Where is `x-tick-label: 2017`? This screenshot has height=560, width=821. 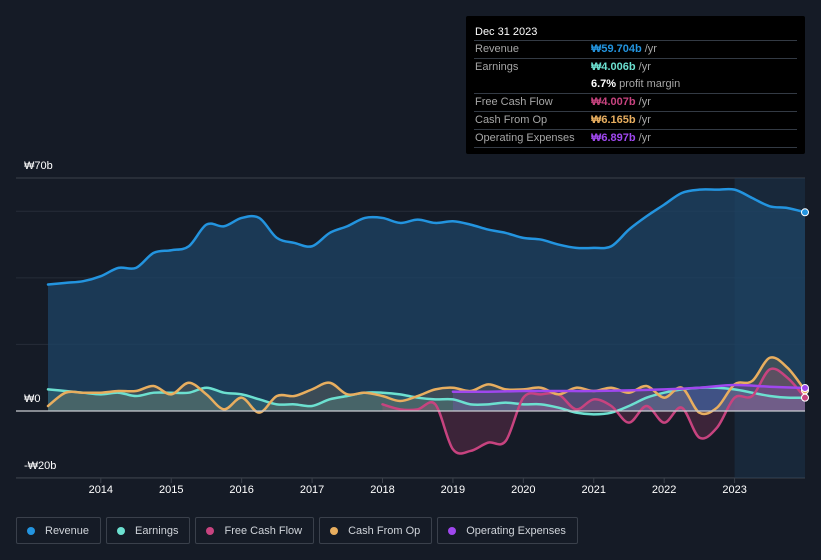 x-tick-label: 2017 is located at coordinates (312, 490).